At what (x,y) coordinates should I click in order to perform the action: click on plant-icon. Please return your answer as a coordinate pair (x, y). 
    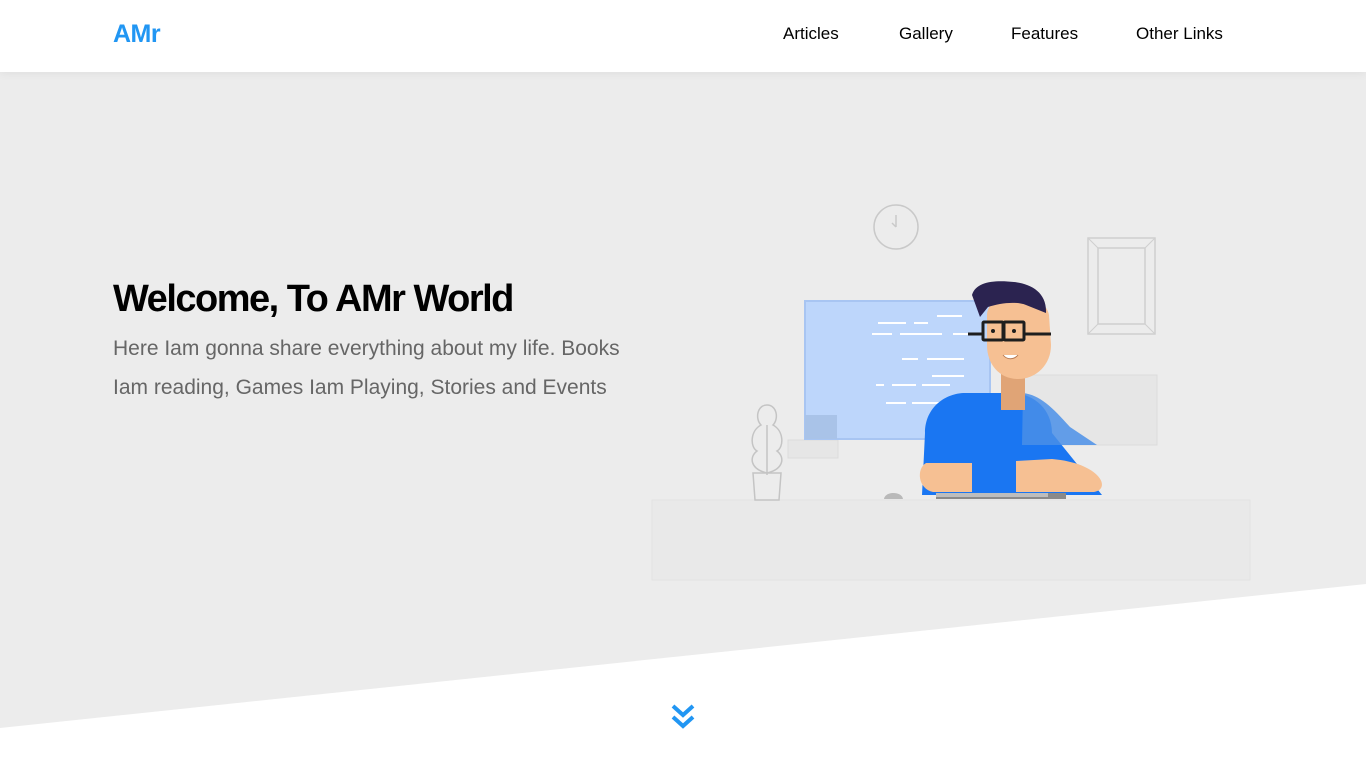
    Looking at the image, I should click on (767, 452).